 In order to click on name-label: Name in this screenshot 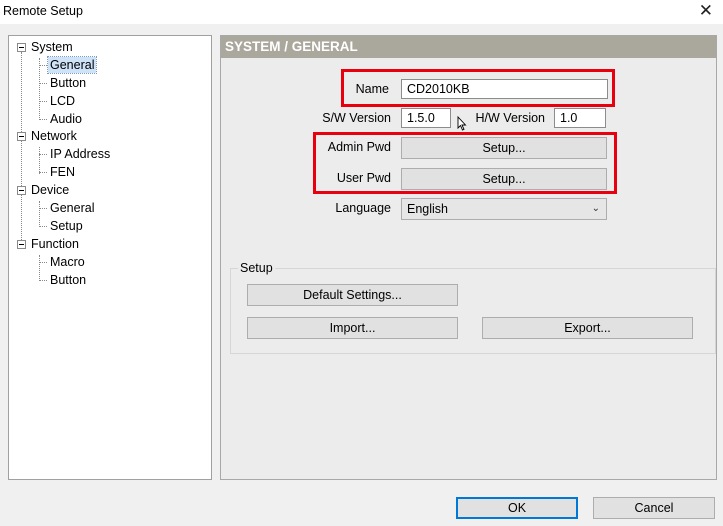, I will do `click(372, 89)`.